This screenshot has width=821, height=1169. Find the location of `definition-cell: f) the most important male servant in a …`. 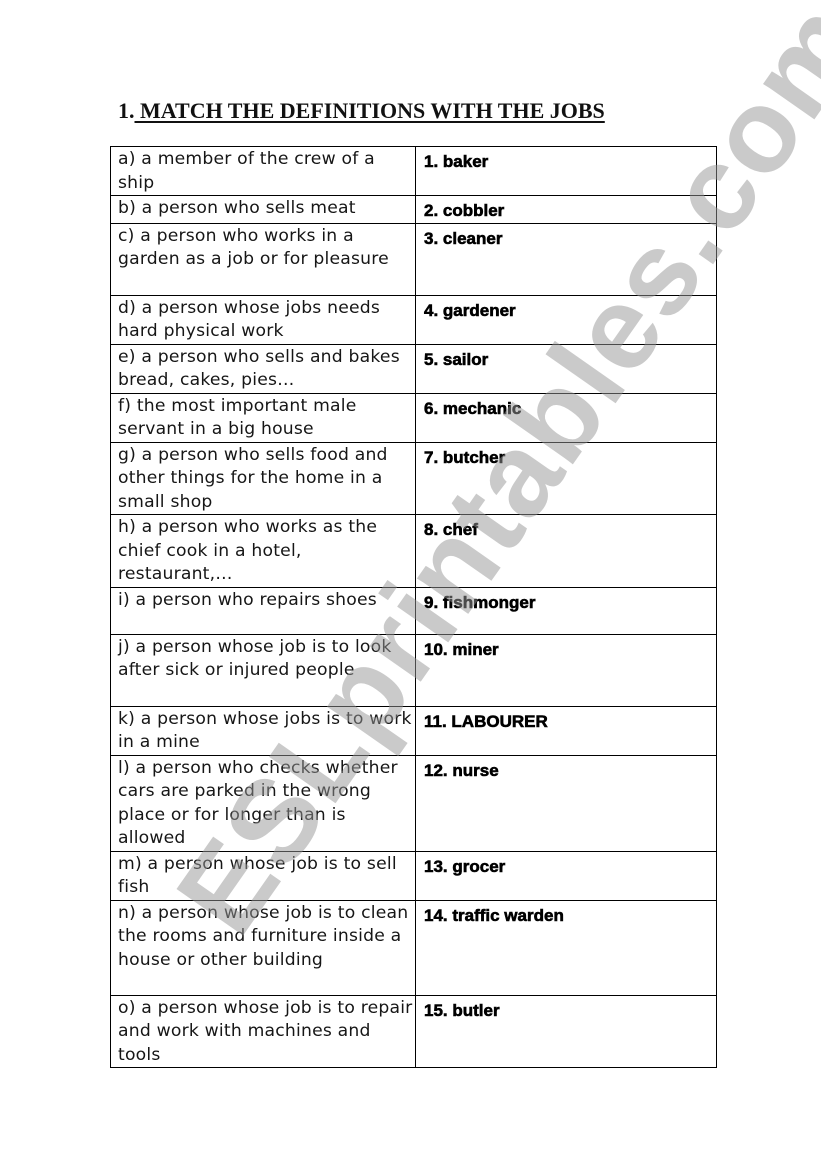

definition-cell: f) the most important male servant in a … is located at coordinates (263, 417).